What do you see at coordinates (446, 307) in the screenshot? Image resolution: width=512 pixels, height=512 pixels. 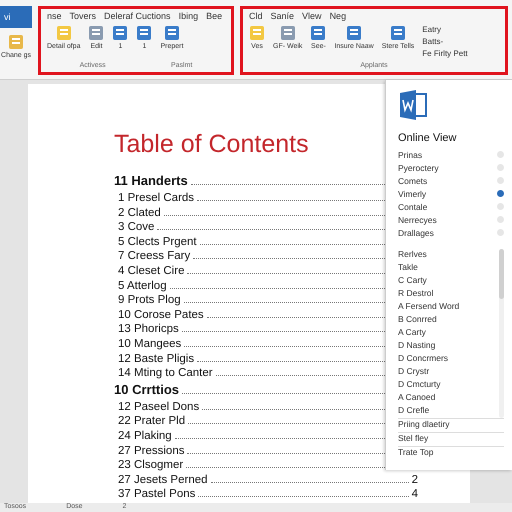 I see `list-item: A Fersend Word` at bounding box center [446, 307].